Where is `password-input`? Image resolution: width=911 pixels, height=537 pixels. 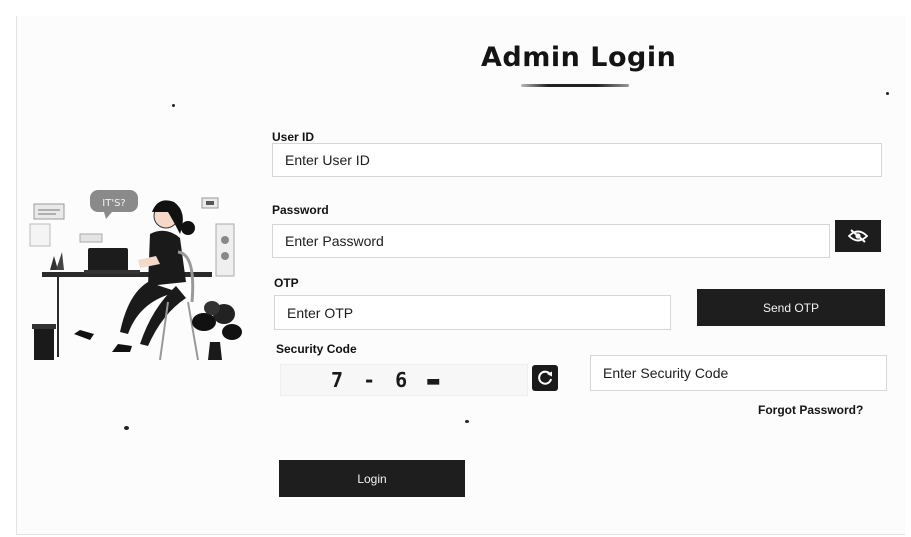 password-input is located at coordinates (551, 241).